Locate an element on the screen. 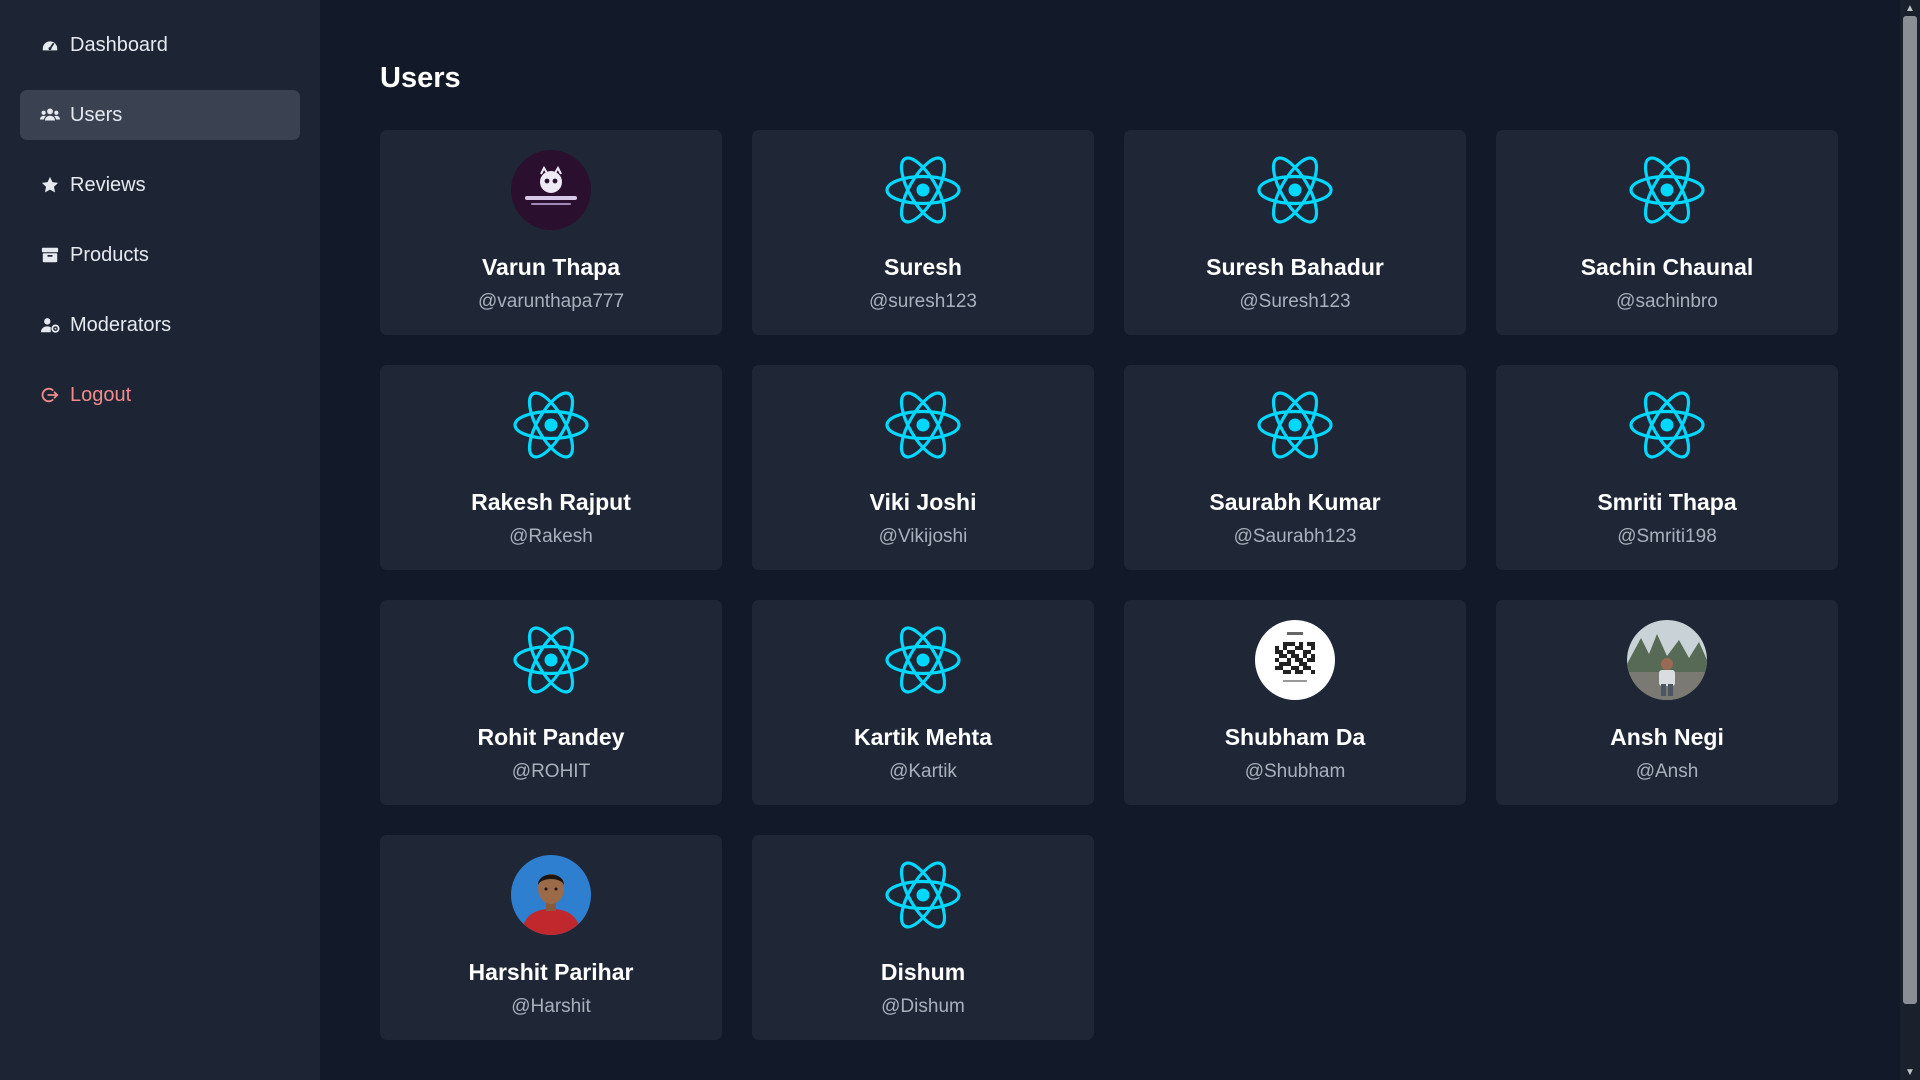  user-card: Suresh @suresh123 is located at coordinates (923, 232).